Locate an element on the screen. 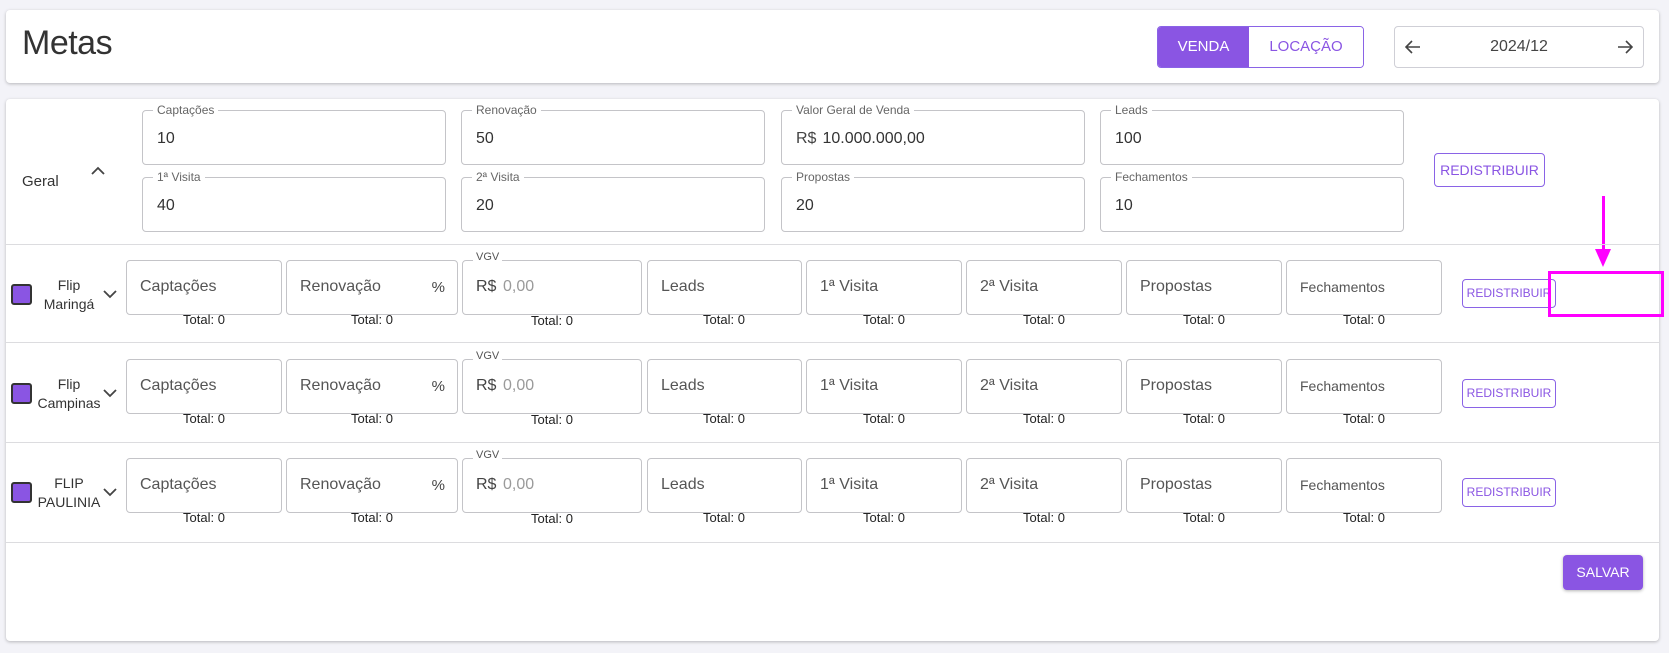 The width and height of the screenshot is (1669, 653). field-label: 1ª Visita is located at coordinates (179, 177).